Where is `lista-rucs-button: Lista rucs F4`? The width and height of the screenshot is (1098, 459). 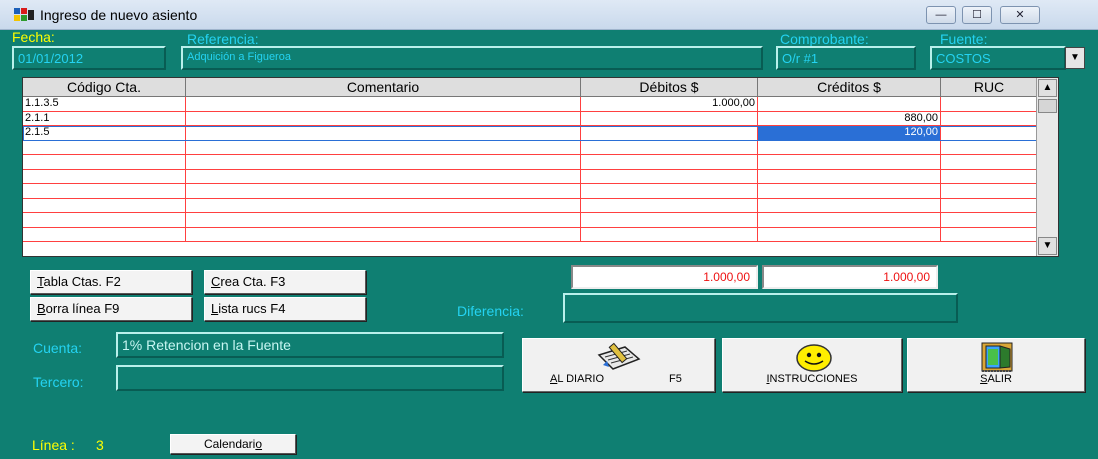
lista-rucs-button: Lista rucs F4 is located at coordinates (285, 309).